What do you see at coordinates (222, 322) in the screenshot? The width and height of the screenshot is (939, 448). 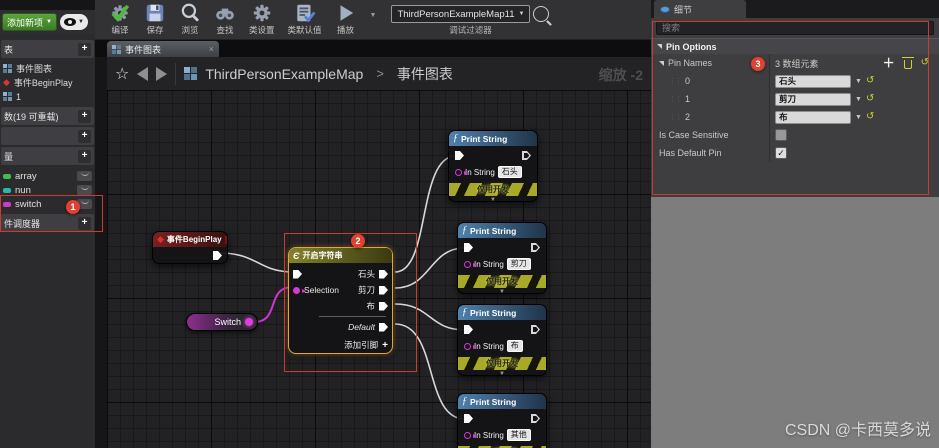 I see `node-switch-variable: Switch` at bounding box center [222, 322].